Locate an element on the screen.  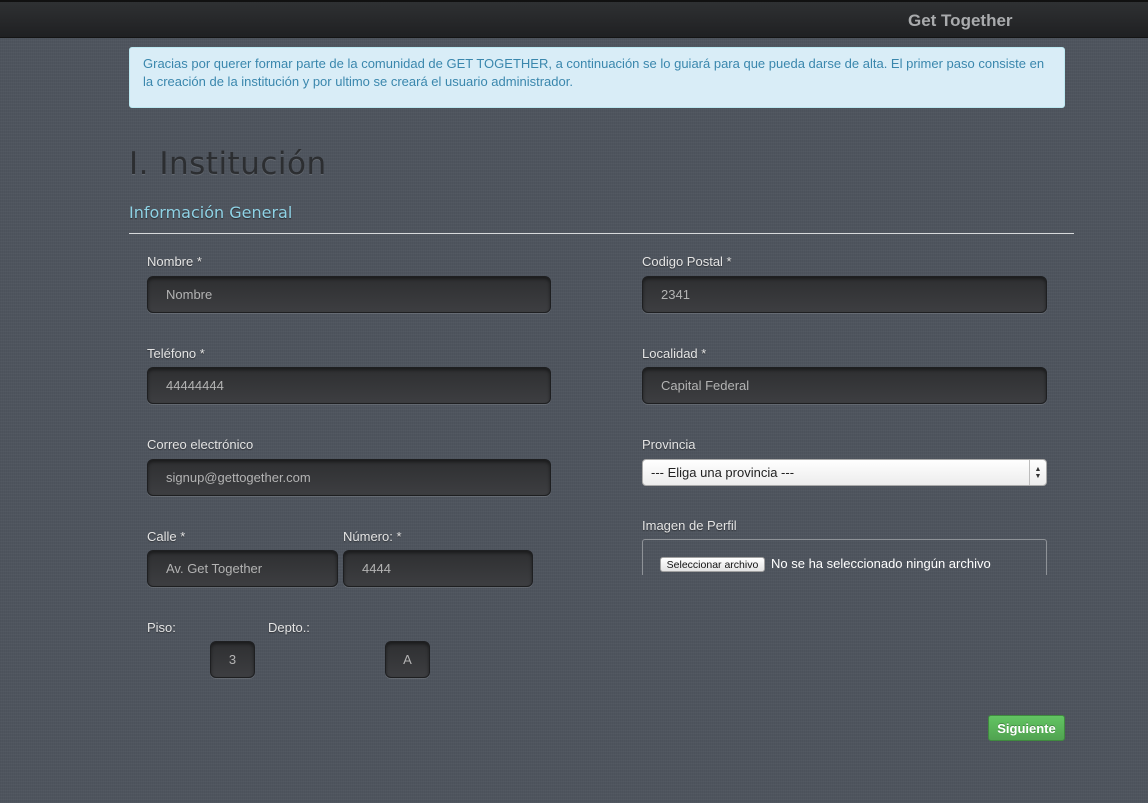
telefono-label: Teléfono * is located at coordinates (176, 353).